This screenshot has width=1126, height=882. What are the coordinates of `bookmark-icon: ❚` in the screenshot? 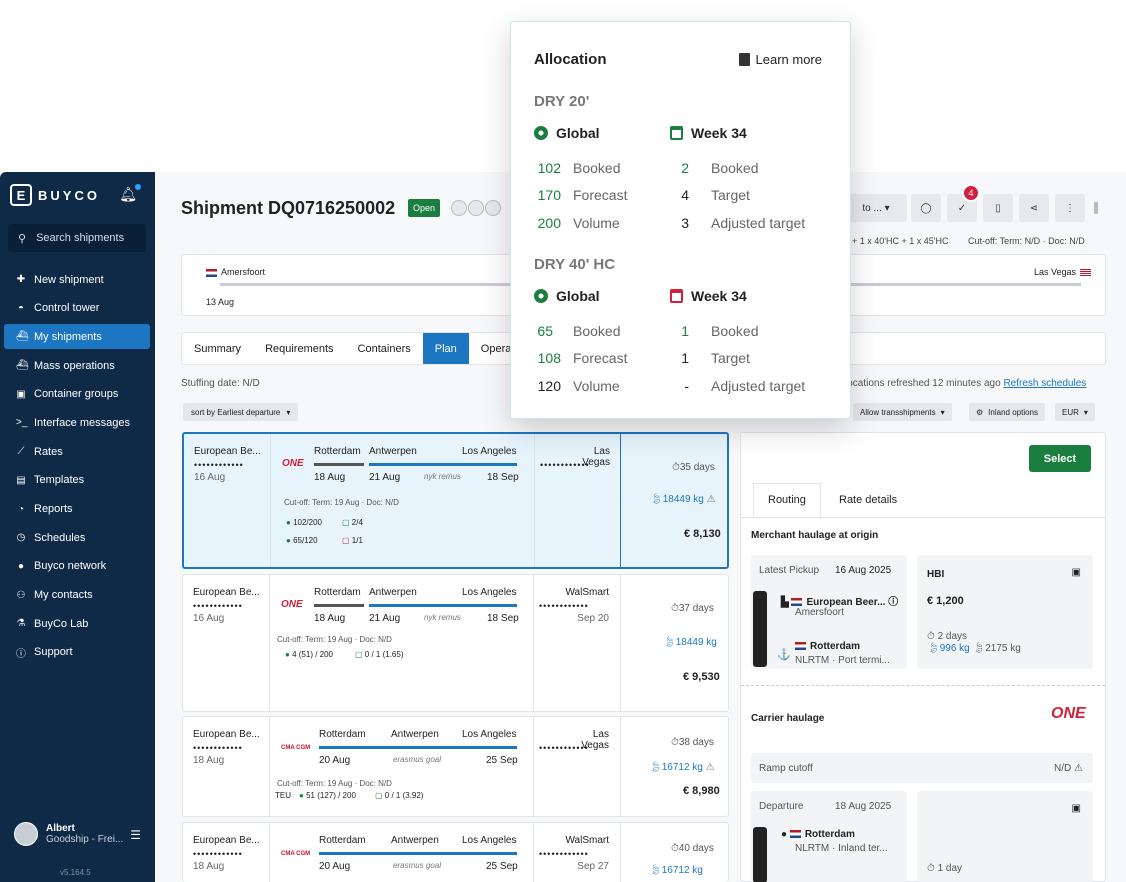 It's located at (1096, 207).